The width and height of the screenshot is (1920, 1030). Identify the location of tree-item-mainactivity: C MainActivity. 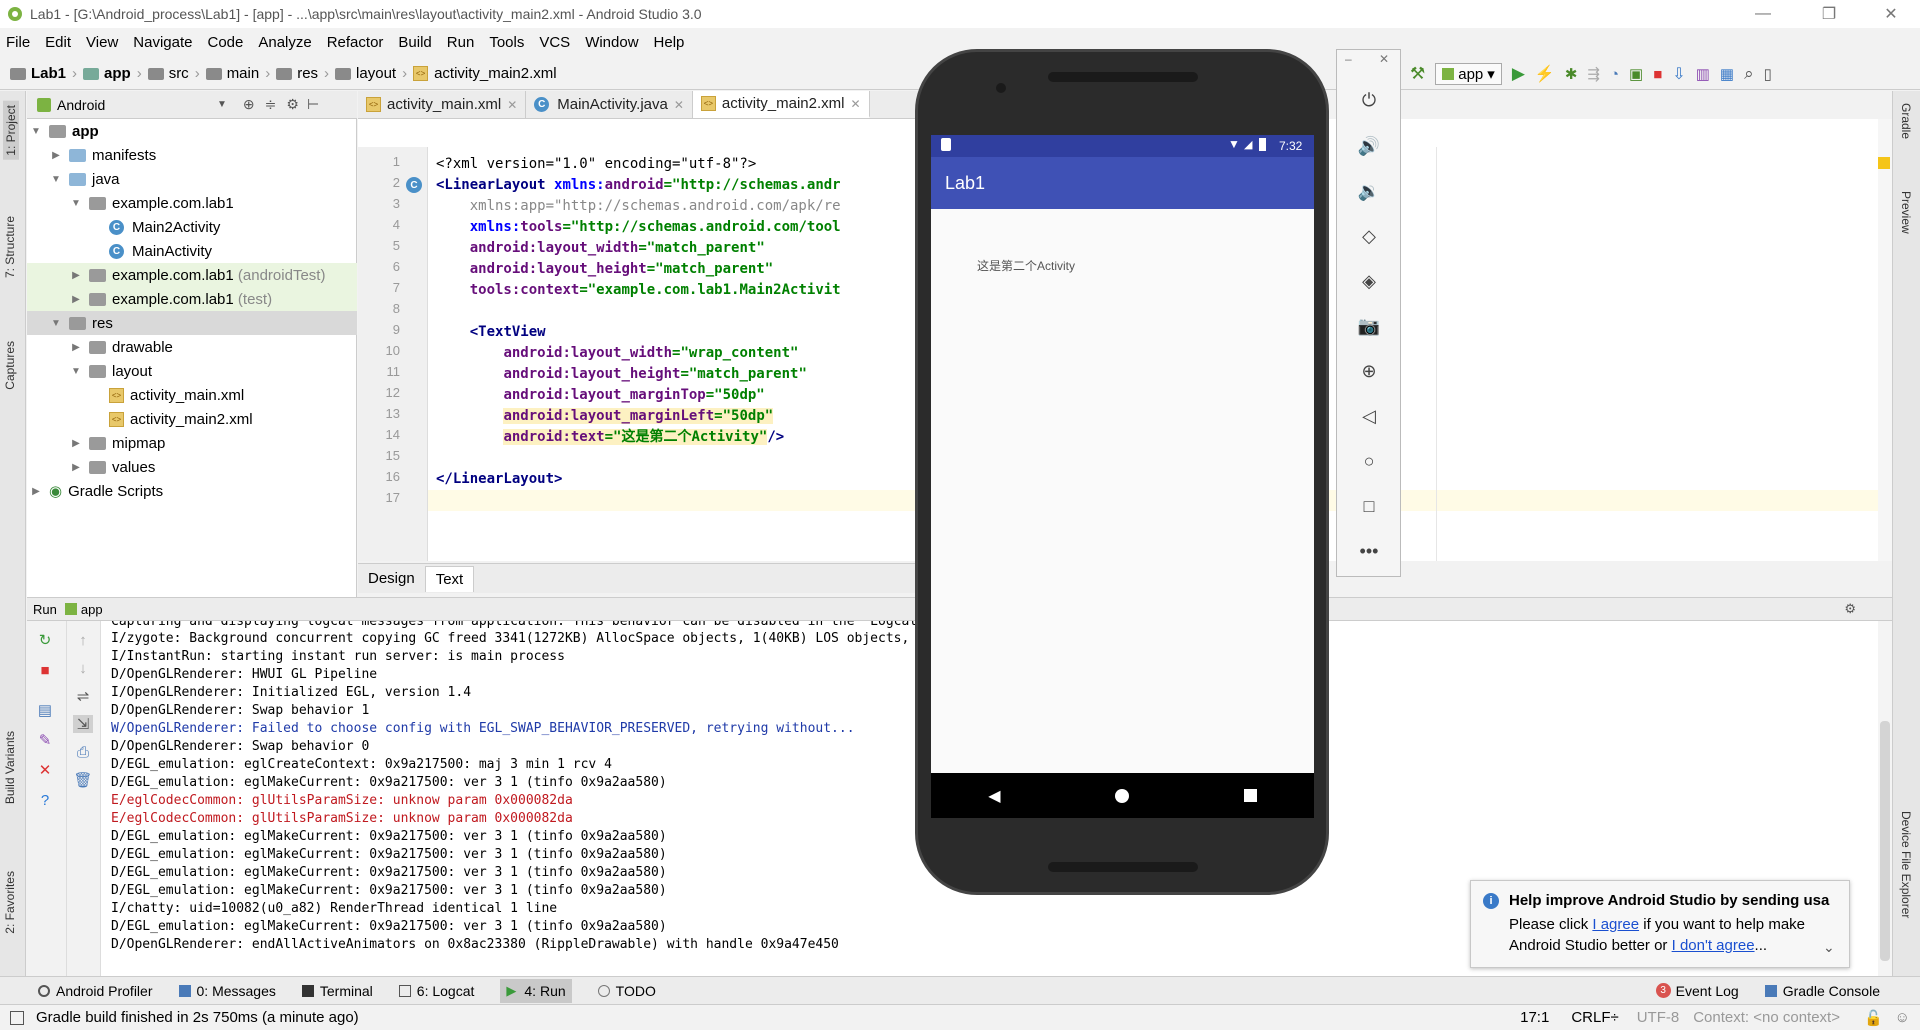
(192, 251).